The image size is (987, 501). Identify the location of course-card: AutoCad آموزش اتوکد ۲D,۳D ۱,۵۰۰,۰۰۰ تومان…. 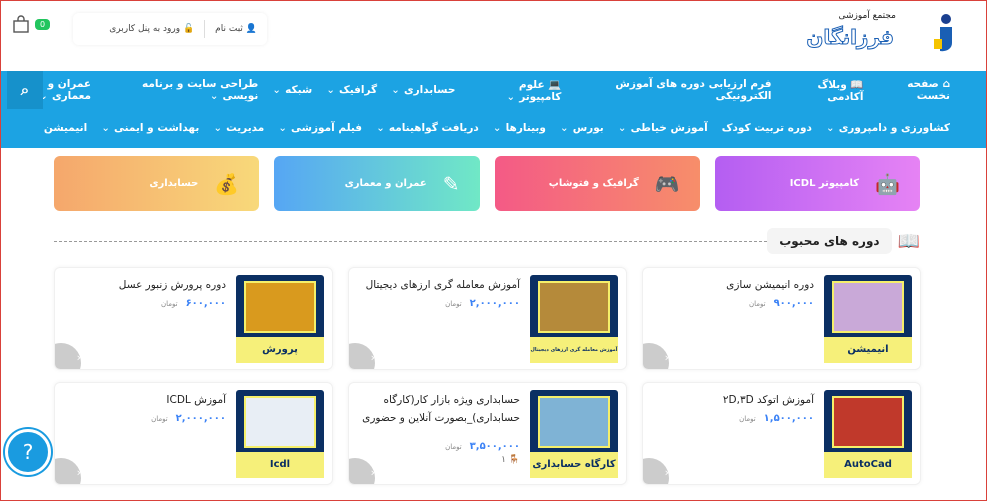
(781, 433).